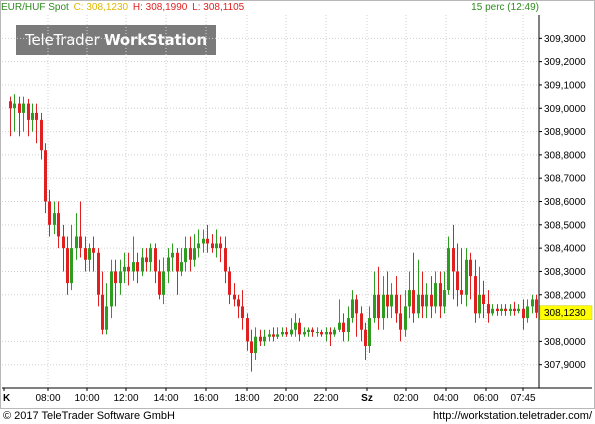 This screenshot has height=424, width=595. What do you see at coordinates (565, 249) in the screenshot?
I see `y-tick-label: 308,4000` at bounding box center [565, 249].